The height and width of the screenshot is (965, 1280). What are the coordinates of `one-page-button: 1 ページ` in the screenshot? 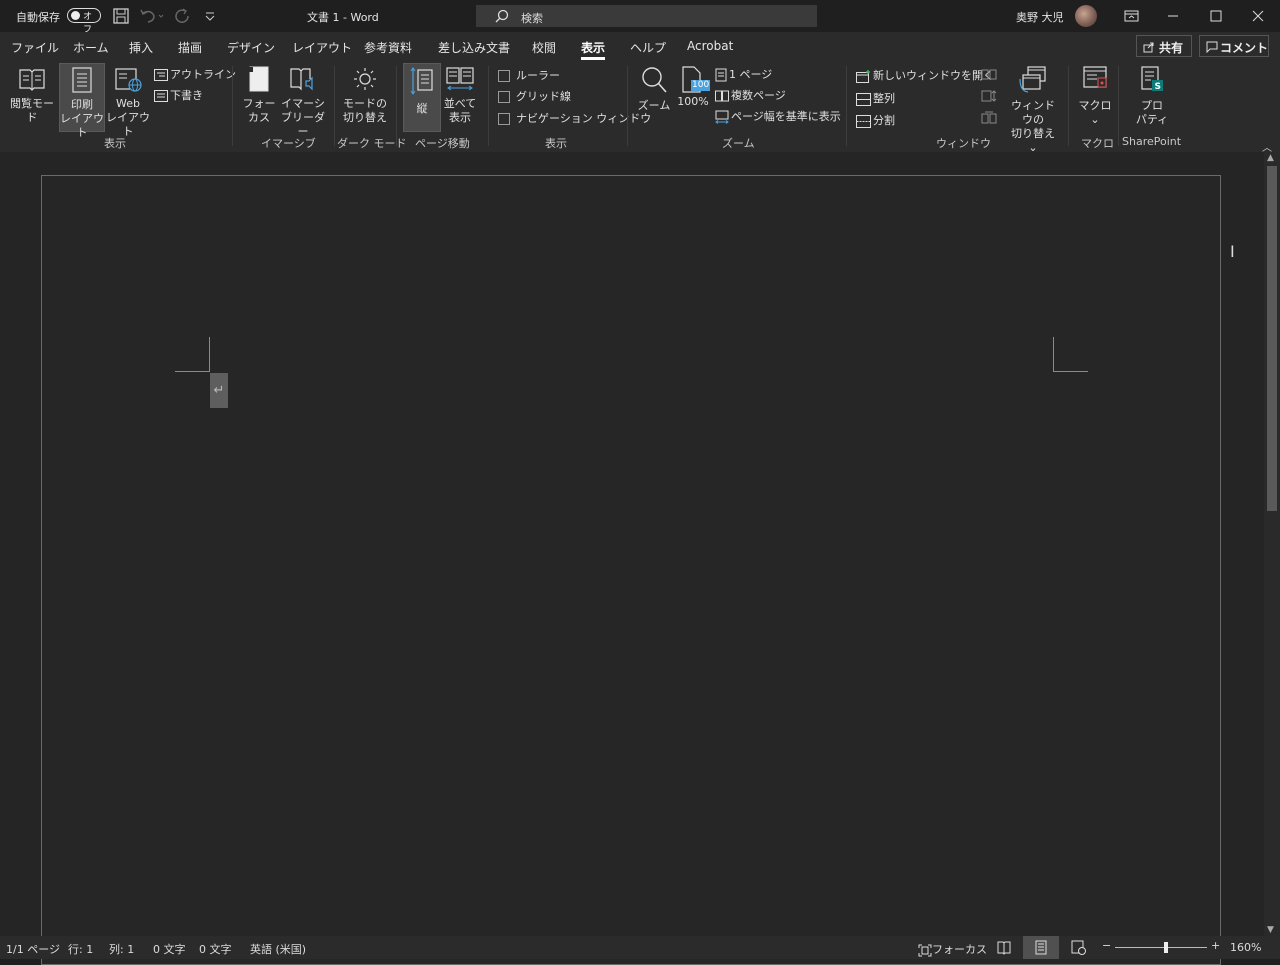 It's located at (743, 74).